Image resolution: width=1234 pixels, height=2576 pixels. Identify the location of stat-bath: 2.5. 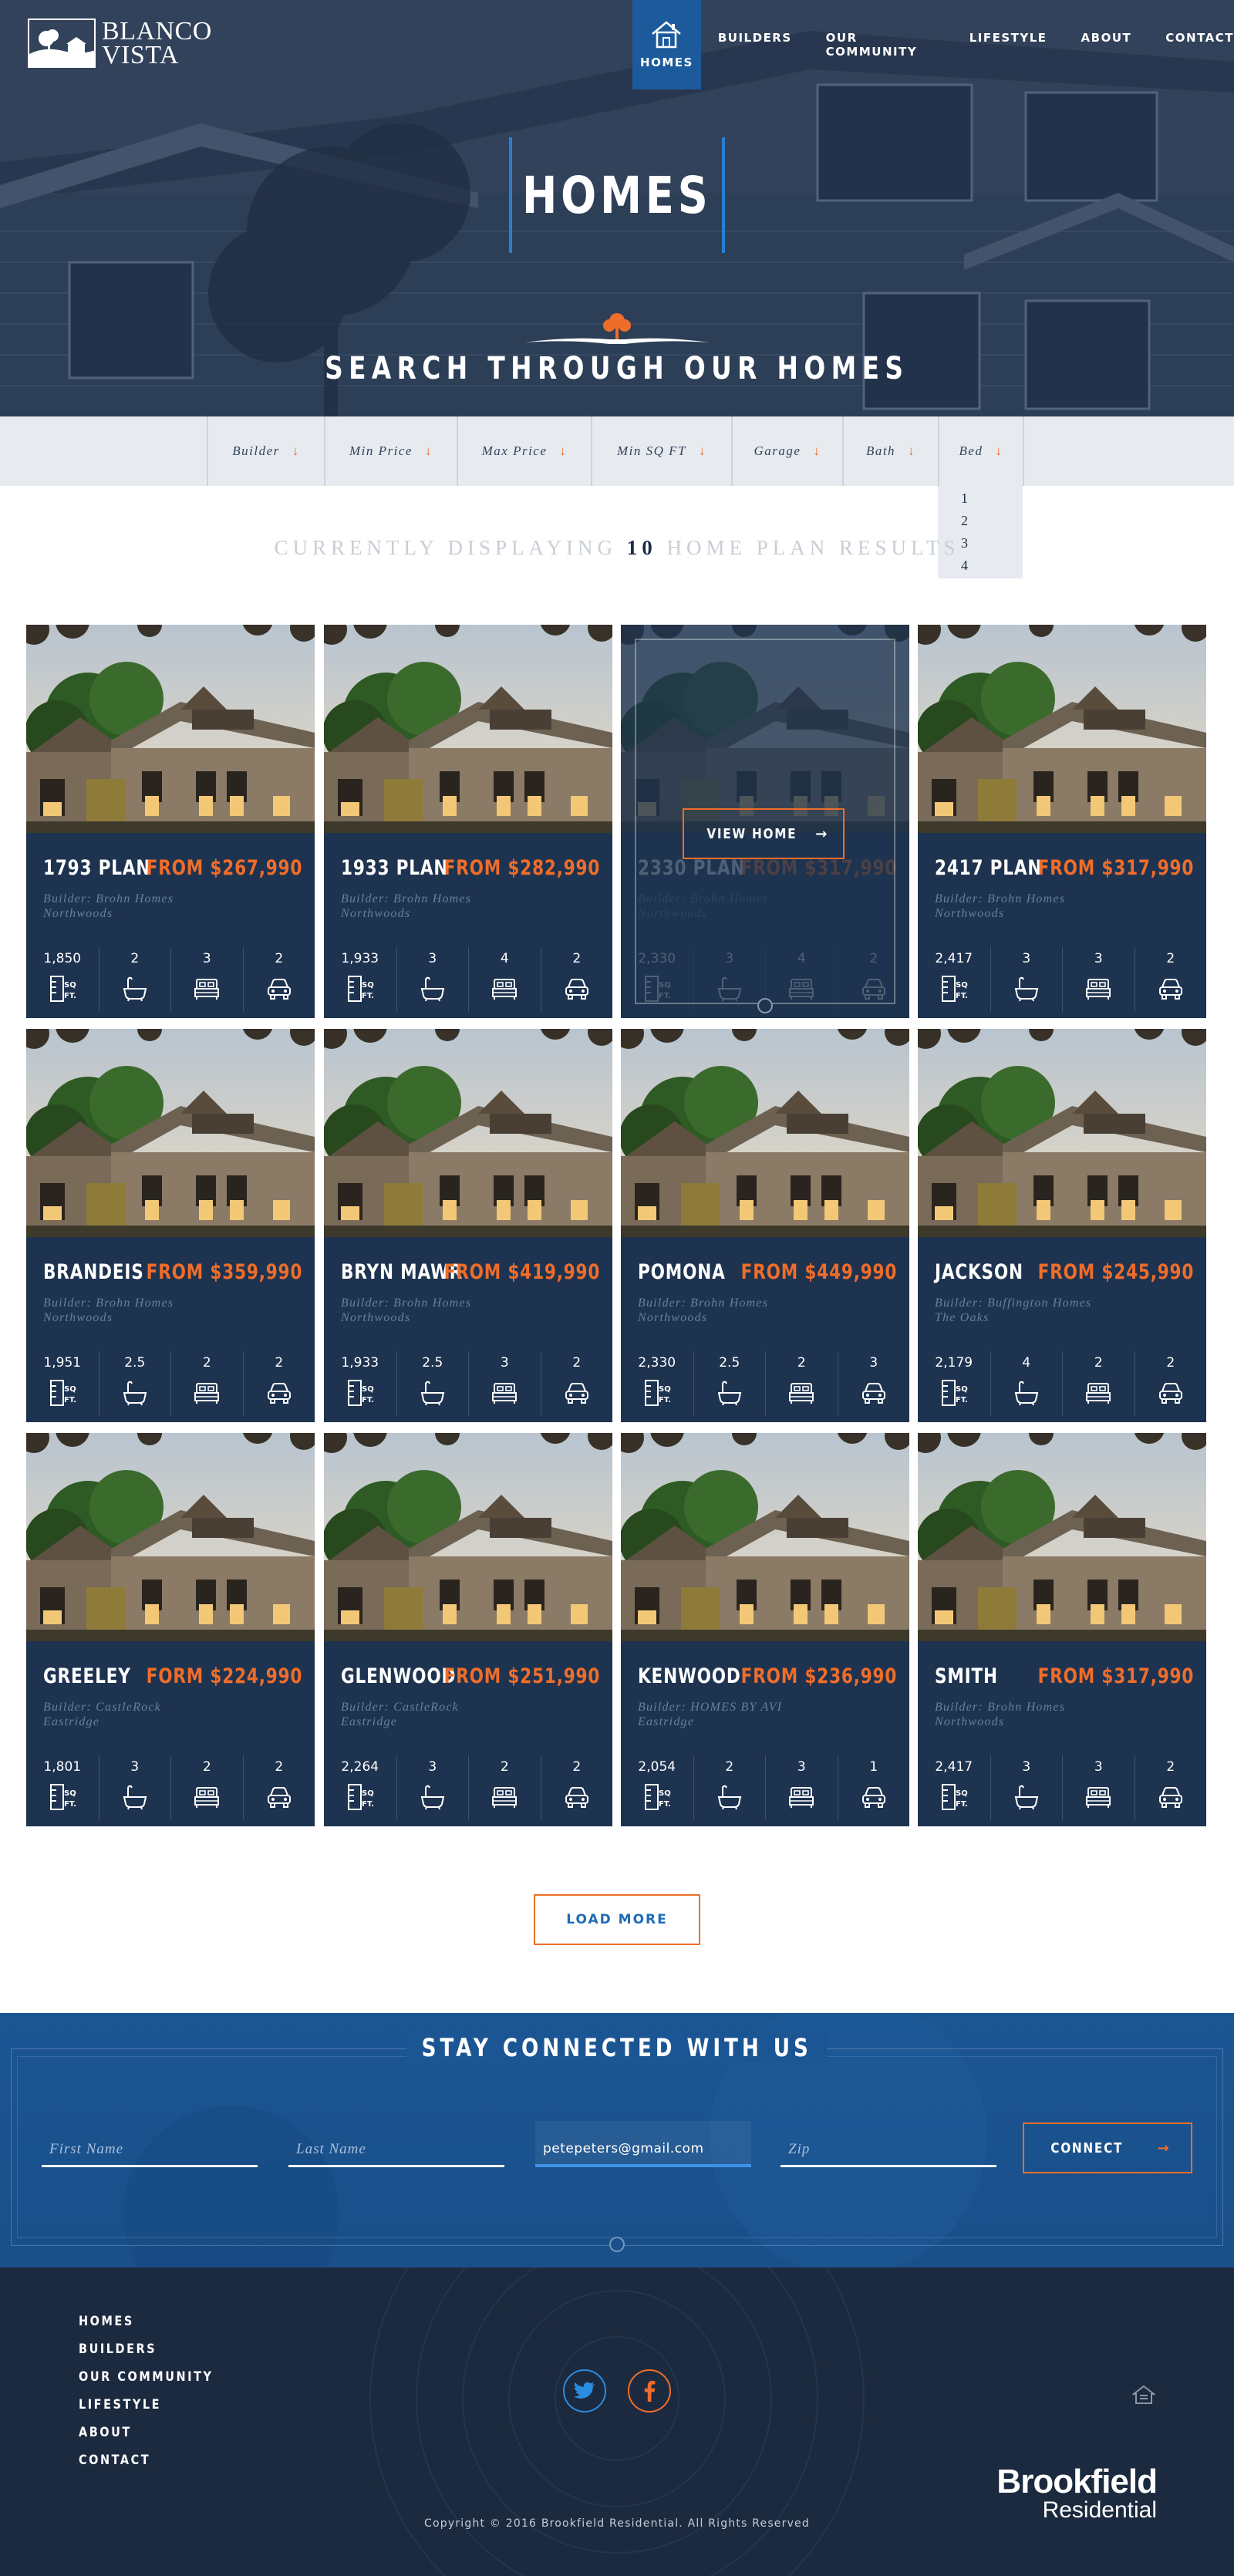
(729, 1383).